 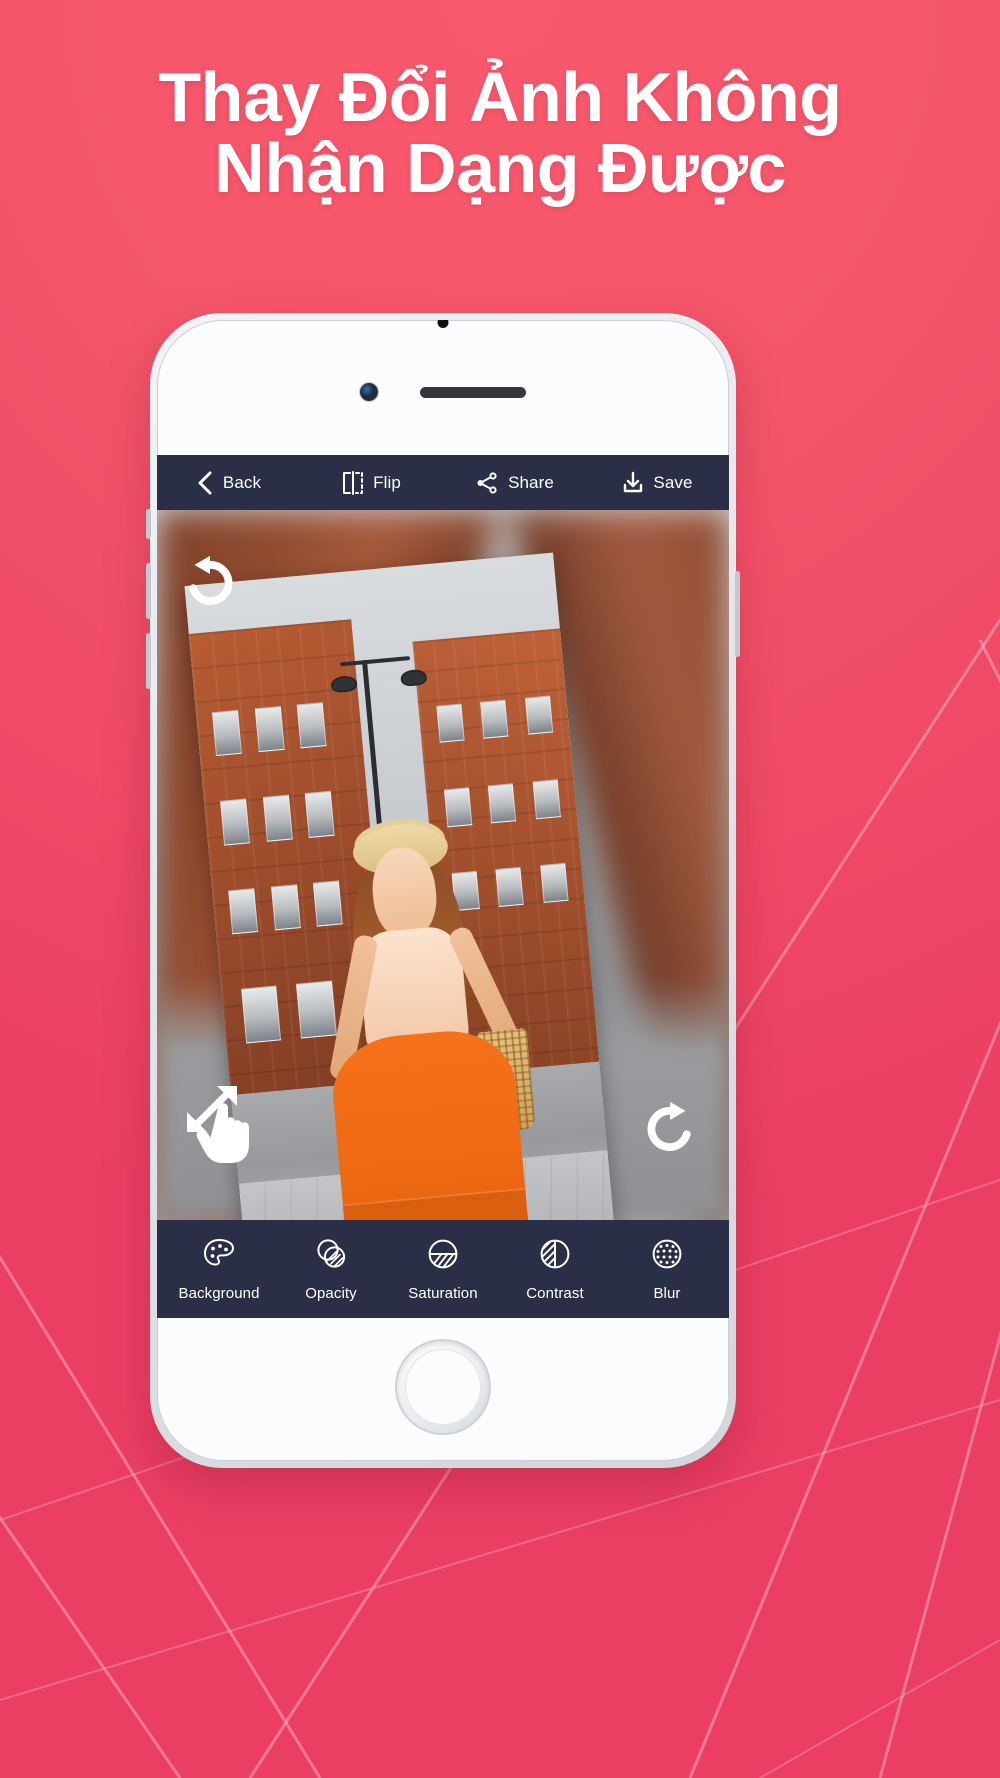 I want to click on rotate-right-icon, so click(x=669, y=1126).